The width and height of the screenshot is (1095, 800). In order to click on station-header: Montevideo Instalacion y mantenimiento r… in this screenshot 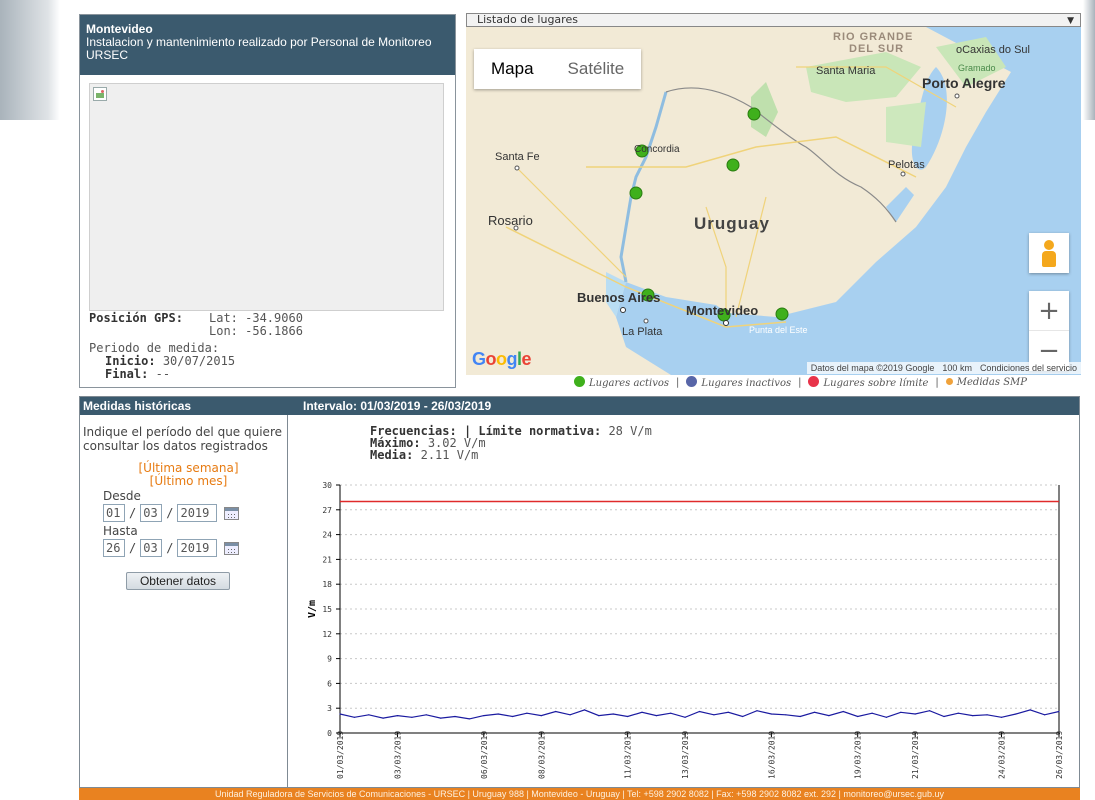, I will do `click(267, 45)`.